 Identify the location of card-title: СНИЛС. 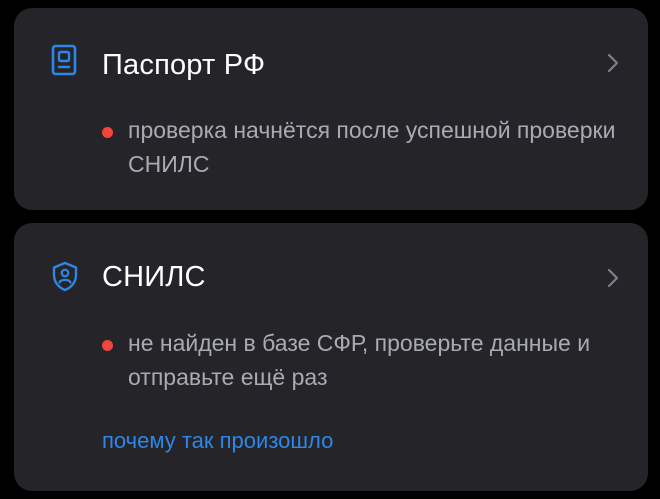
(154, 277).